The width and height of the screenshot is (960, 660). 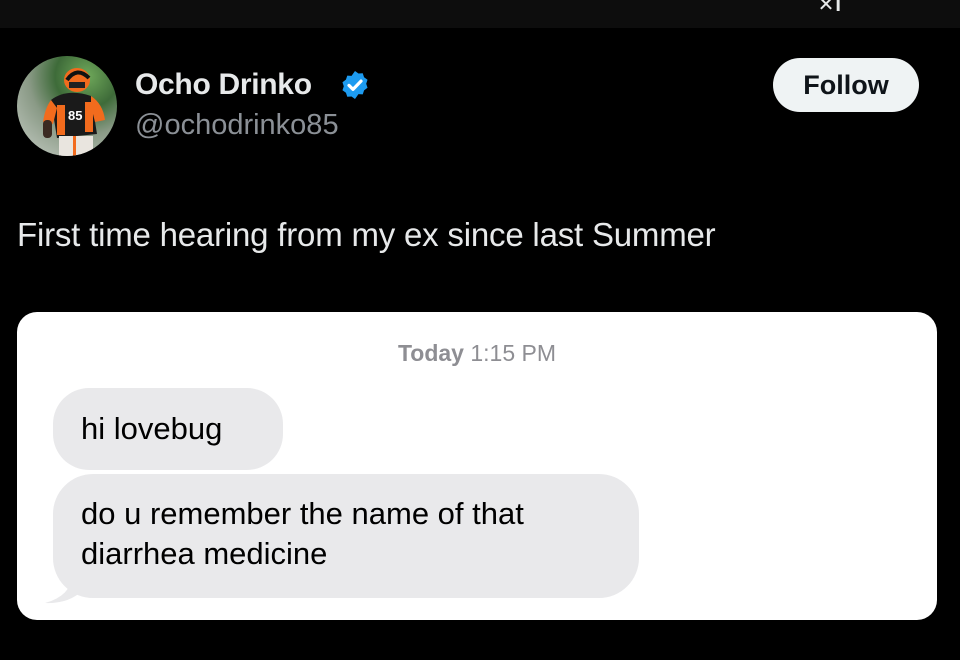 What do you see at coordinates (846, 85) in the screenshot?
I see `follow-button: Follow` at bounding box center [846, 85].